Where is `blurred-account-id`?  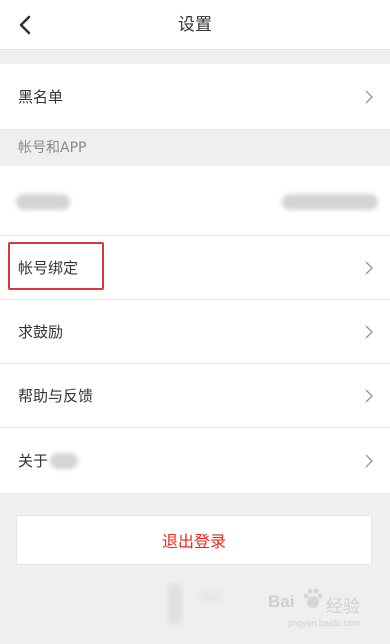
blurred-account-id is located at coordinates (330, 202).